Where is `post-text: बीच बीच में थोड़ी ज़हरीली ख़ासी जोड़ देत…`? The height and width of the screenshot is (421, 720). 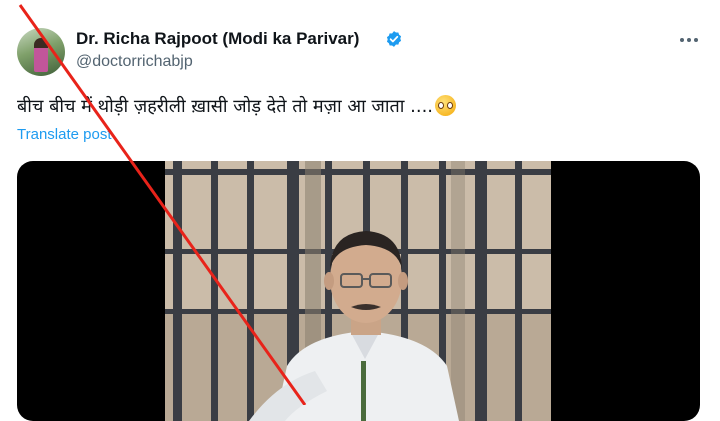 post-text: बीच बीच में थोड़ी ज़हरीली ख़ासी जोड़ देत… is located at coordinates (237, 107).